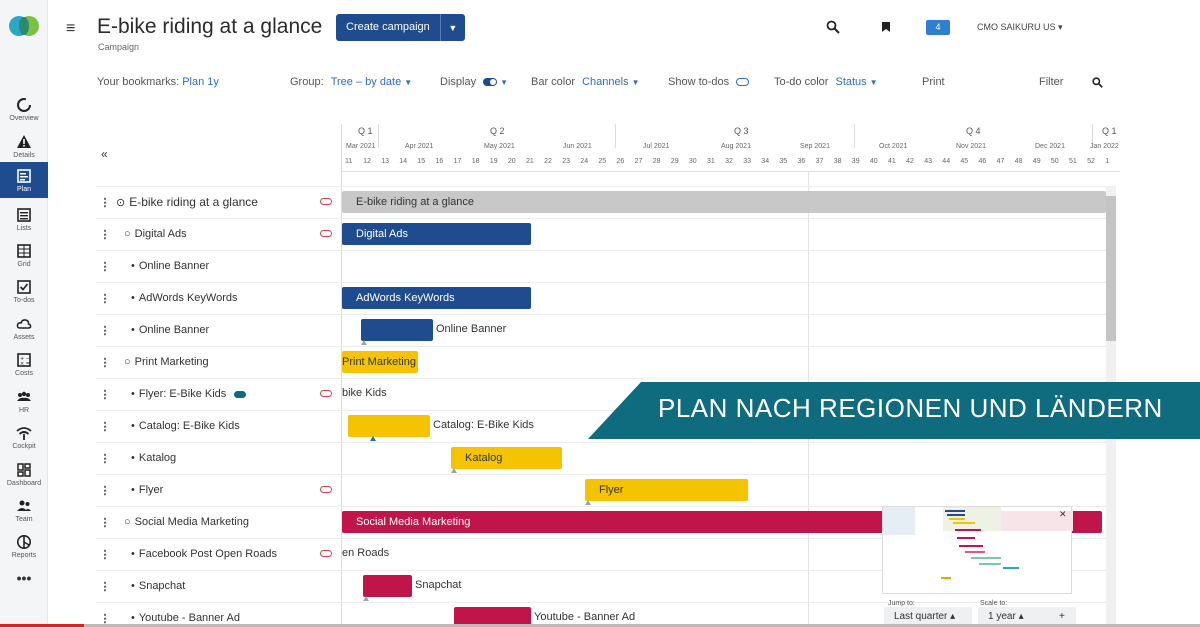  What do you see at coordinates (219, 426) in the screenshot?
I see `row-label: ⋮ • Catalog: E-Bike Kids` at bounding box center [219, 426].